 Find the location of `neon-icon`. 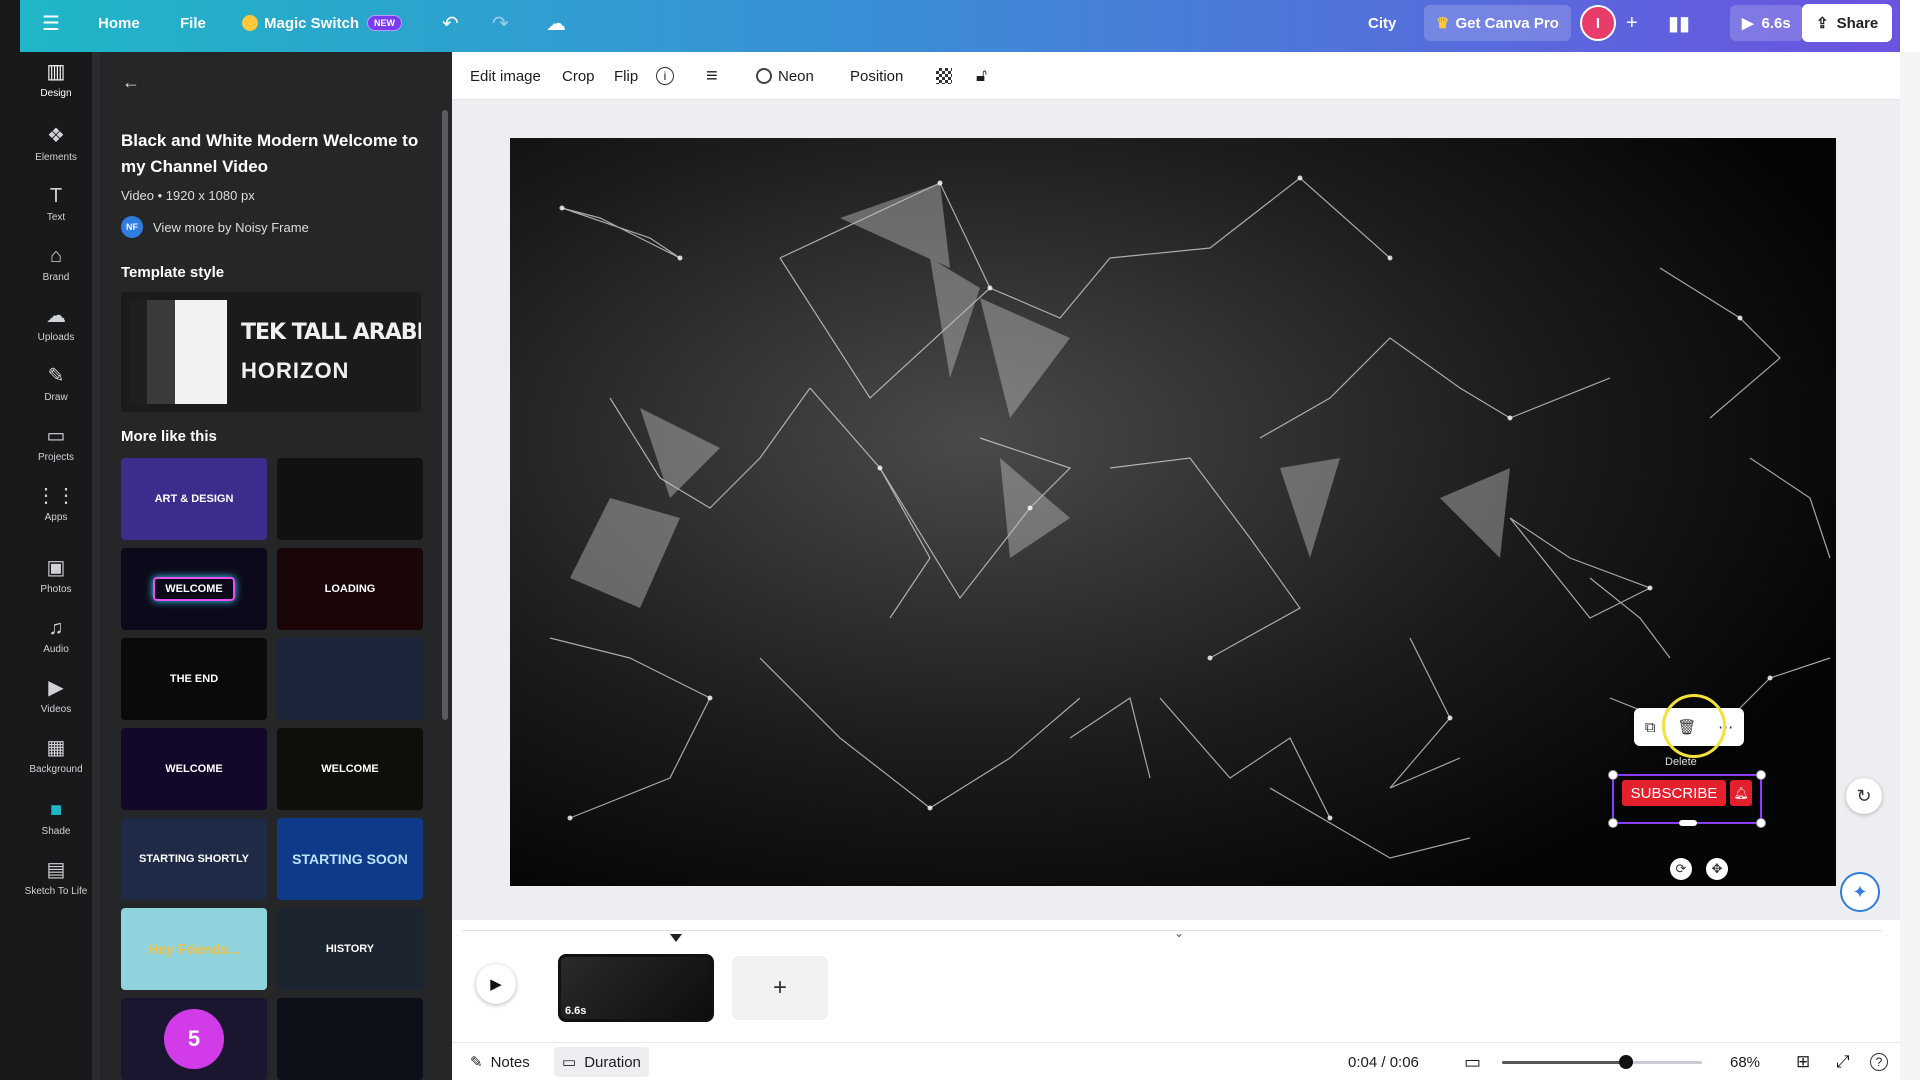

neon-icon is located at coordinates (764, 76).